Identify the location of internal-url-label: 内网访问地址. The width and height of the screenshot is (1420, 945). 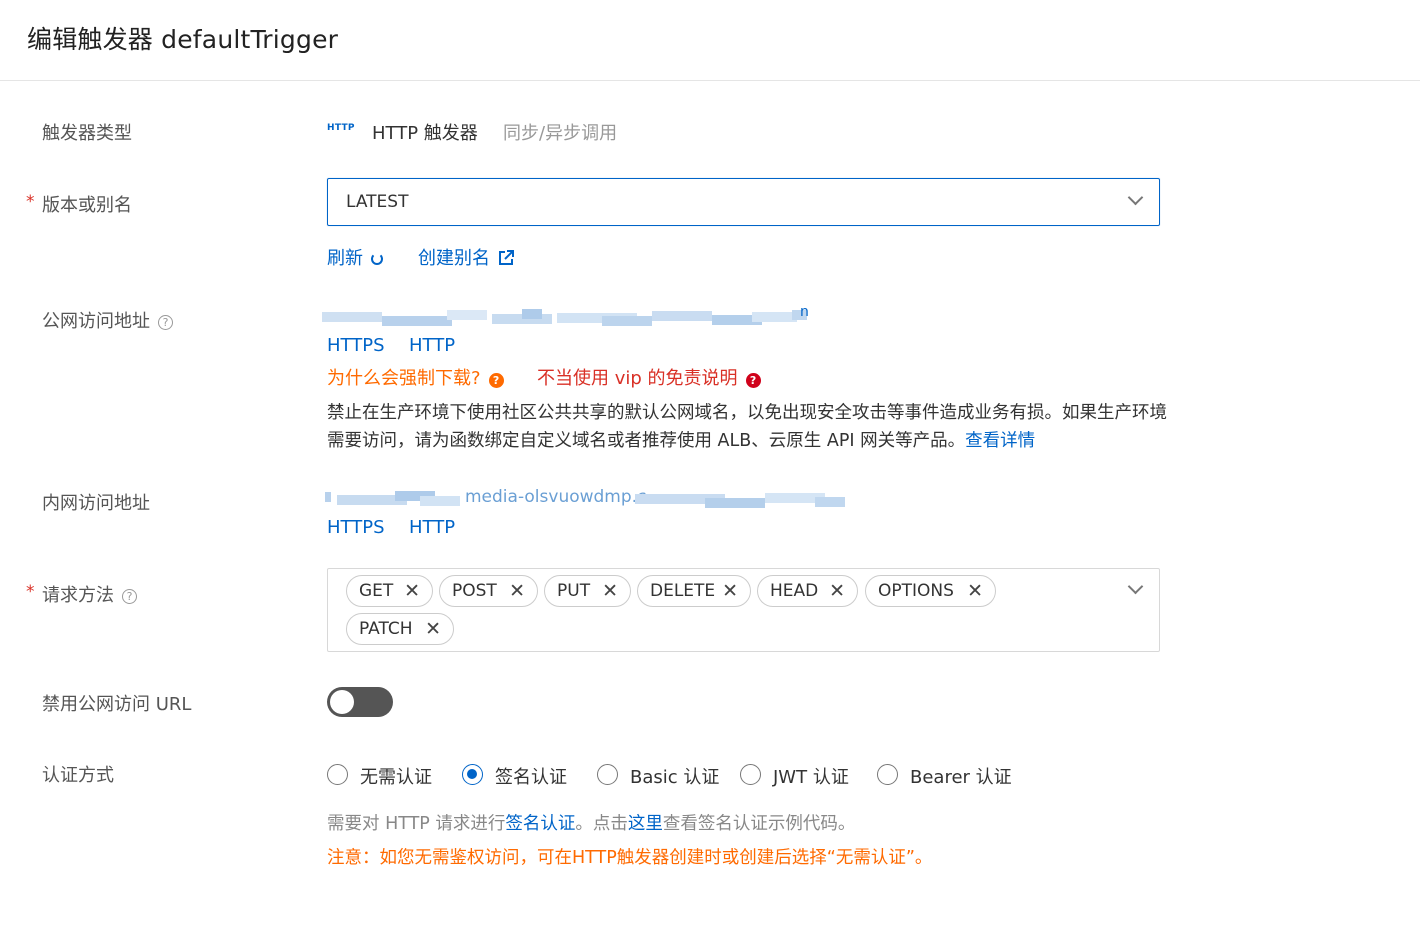
(96, 503).